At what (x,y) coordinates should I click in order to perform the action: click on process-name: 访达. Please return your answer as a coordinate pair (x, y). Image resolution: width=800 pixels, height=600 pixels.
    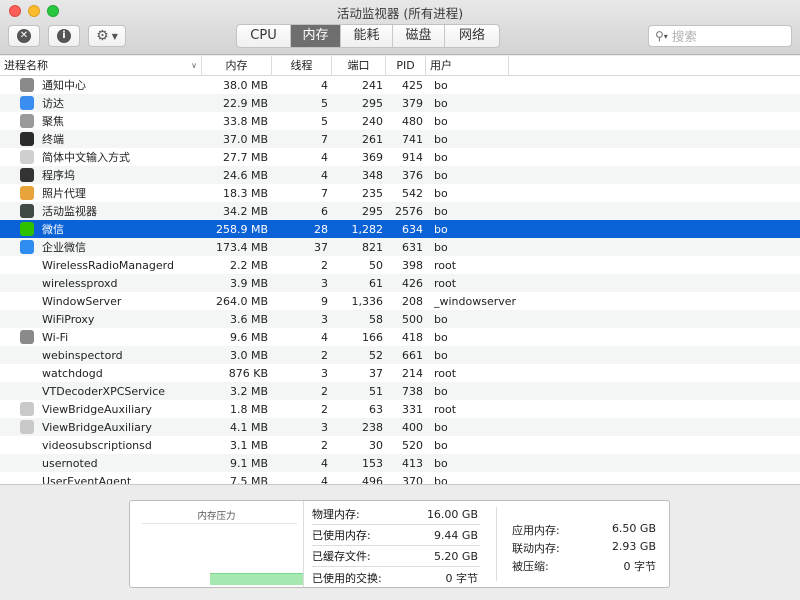
    Looking at the image, I should click on (53, 103).